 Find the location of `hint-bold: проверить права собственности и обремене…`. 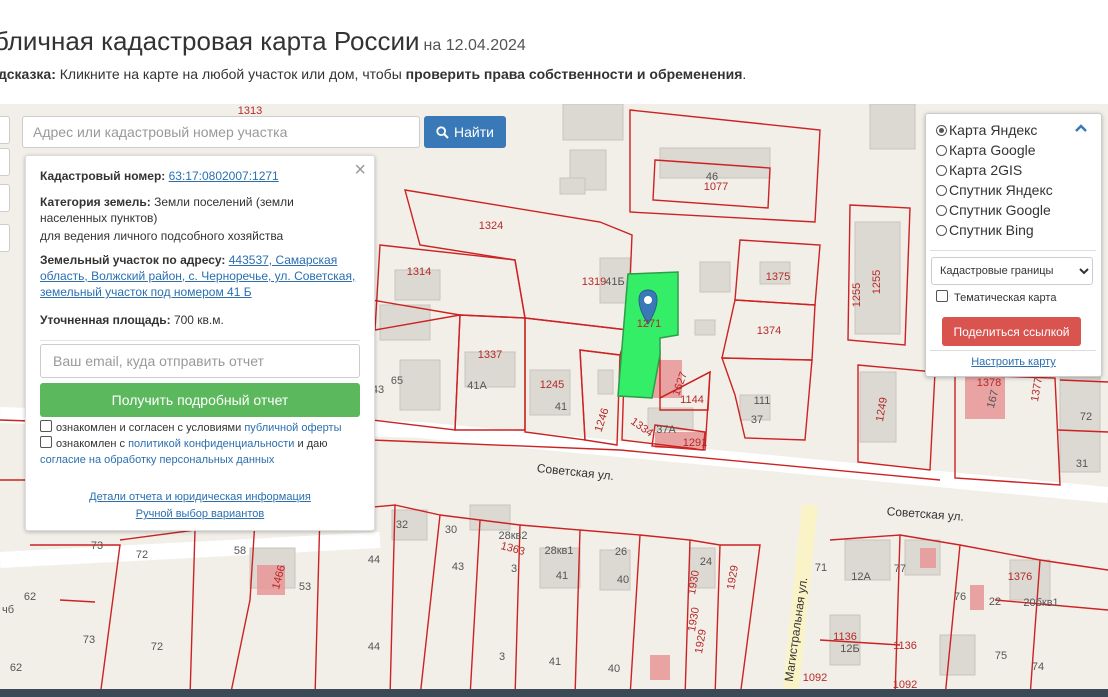

hint-bold: проверить права собственности и обремене… is located at coordinates (574, 74).